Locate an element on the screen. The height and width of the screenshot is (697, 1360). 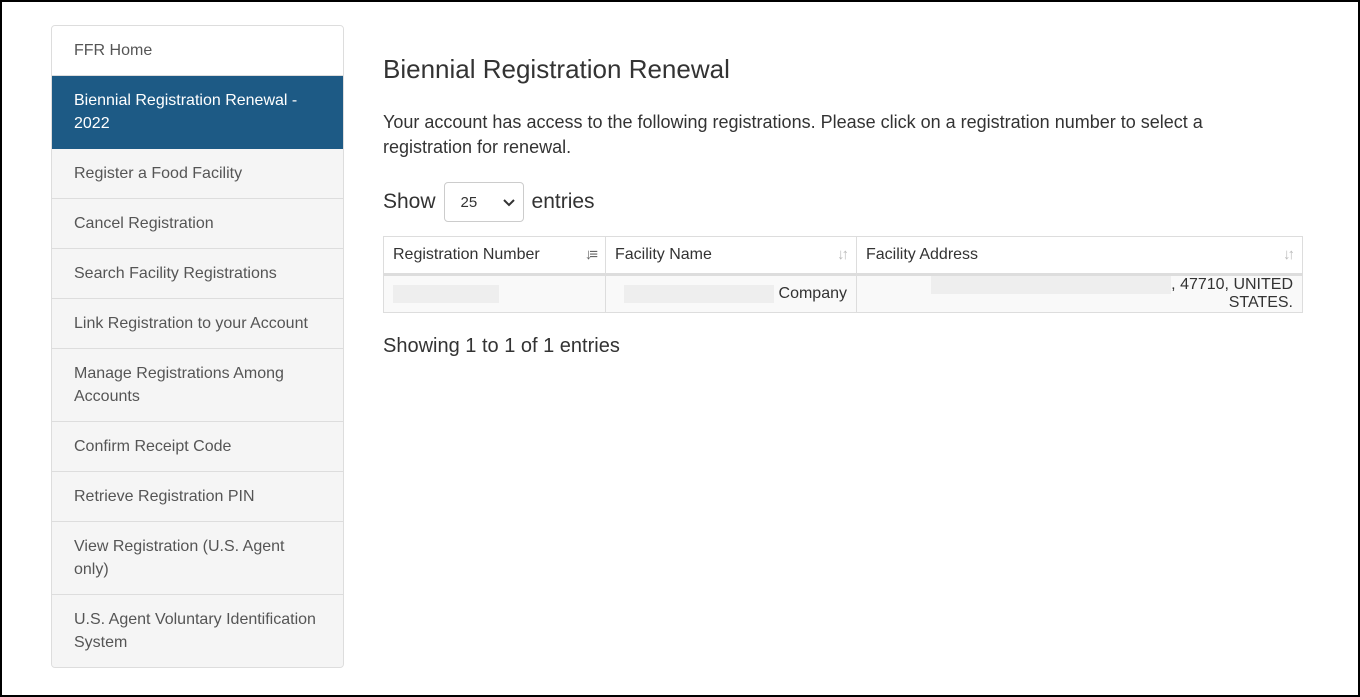
sidebar-item-ffr-home: FFR Home is located at coordinates (197, 51).